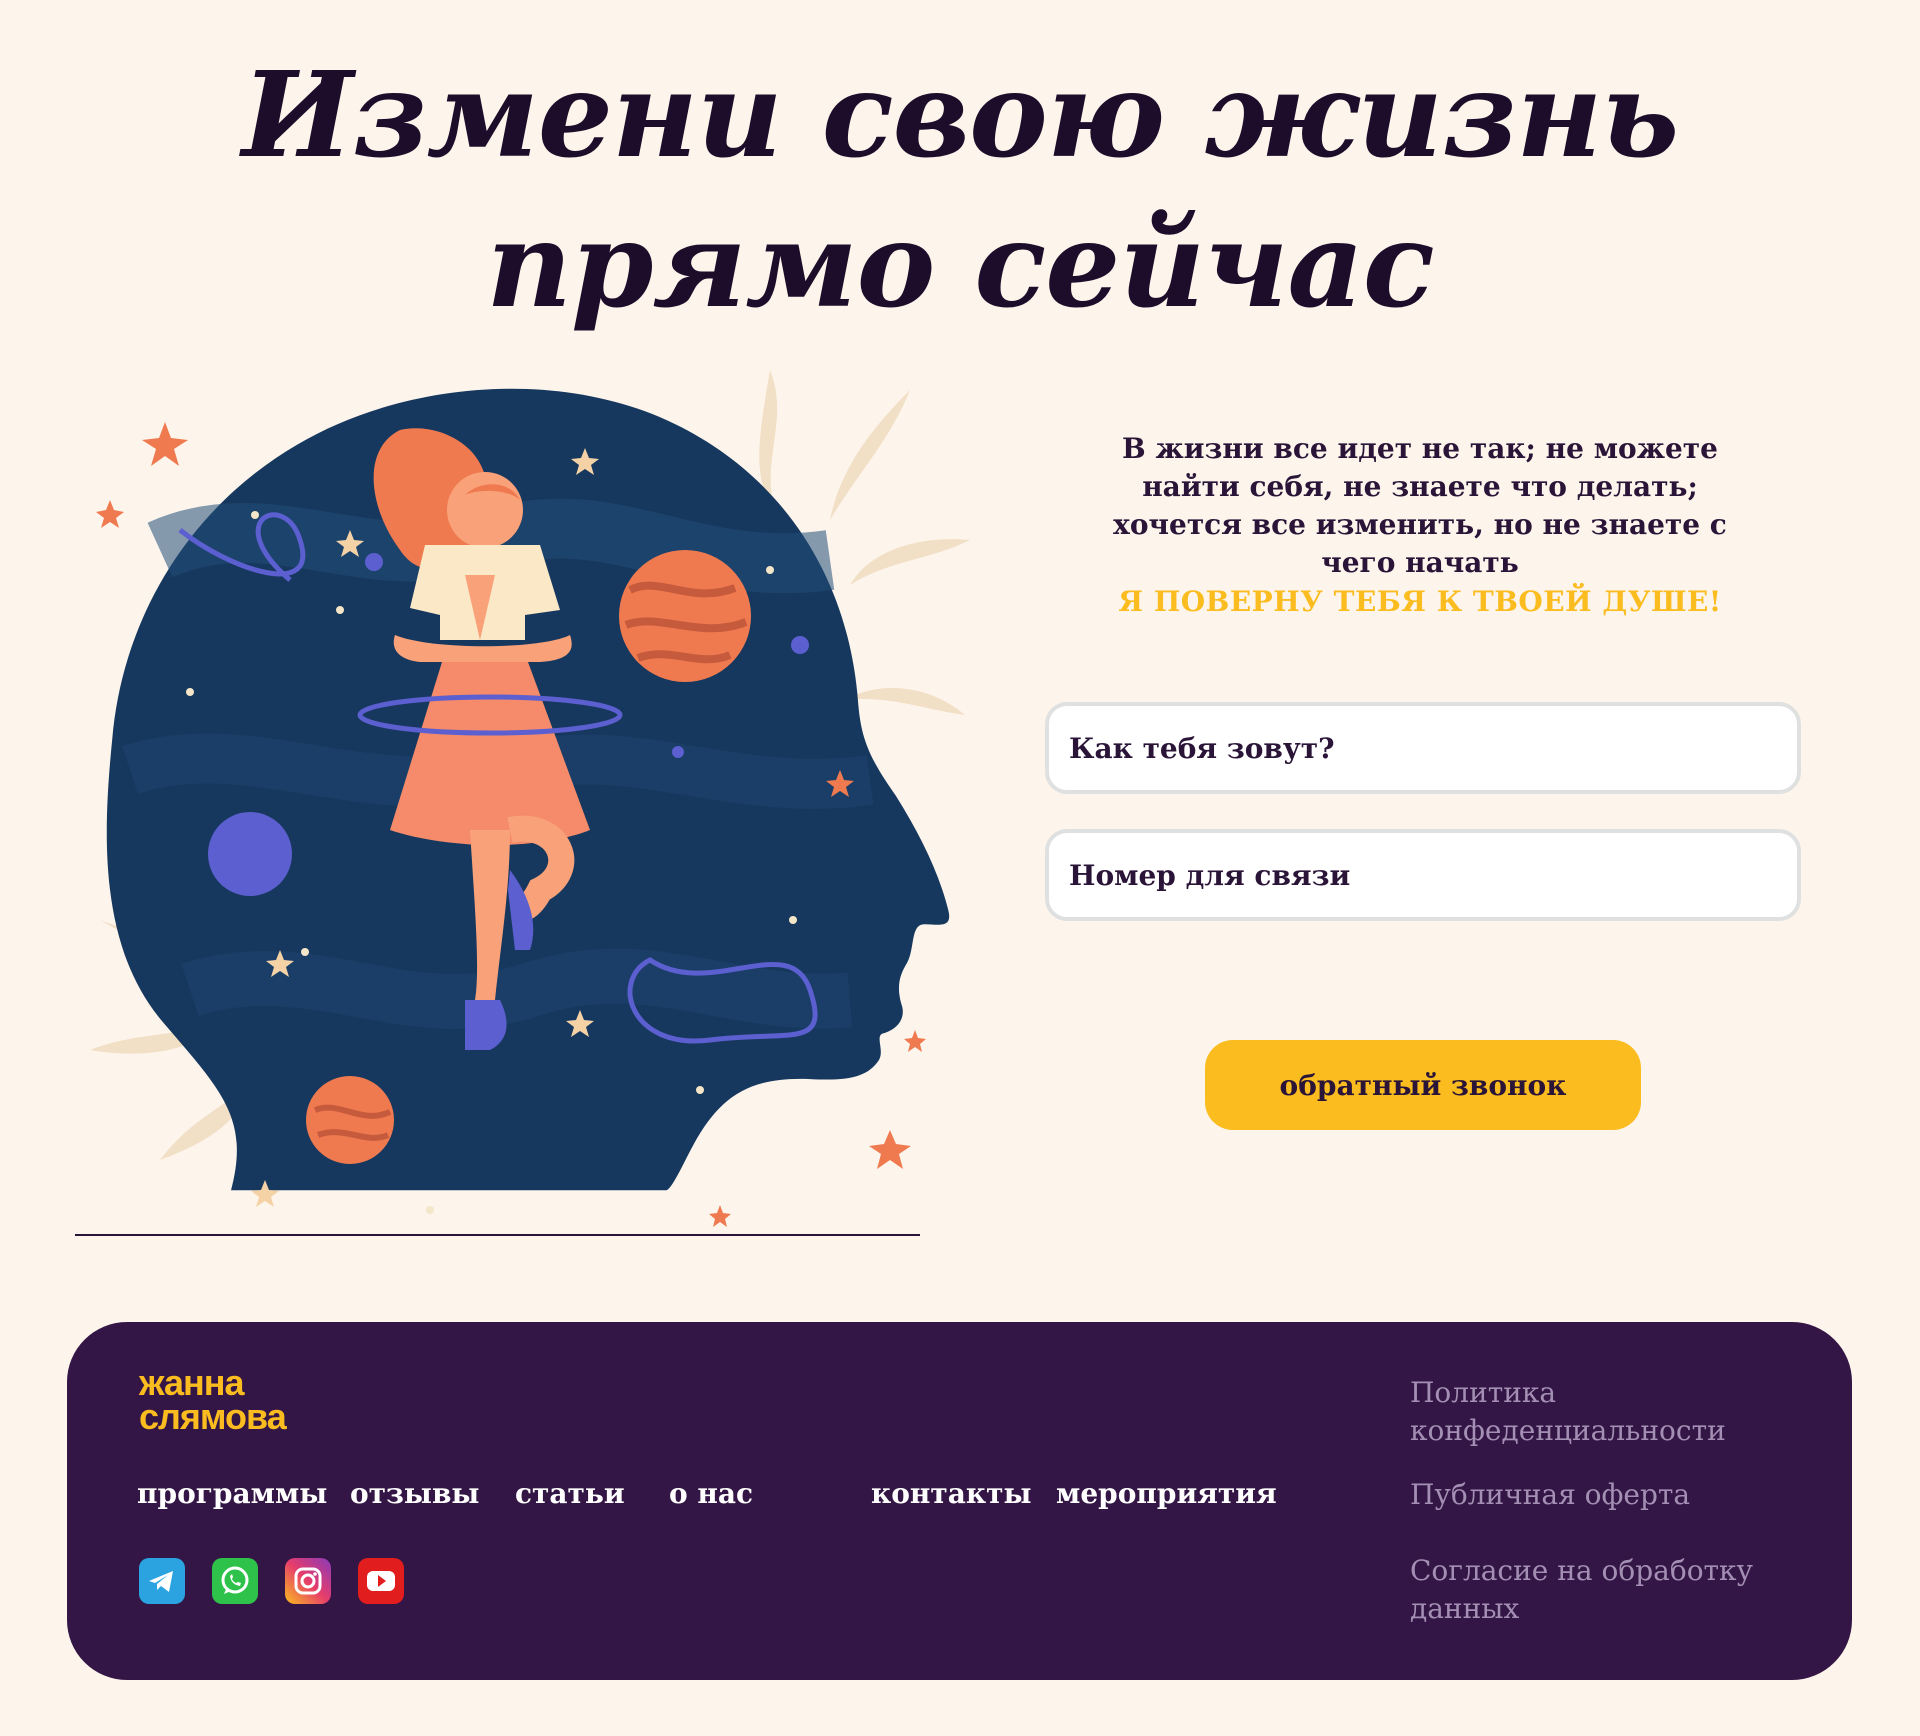  Describe the element at coordinates (1610, 1590) in the screenshot. I see `data-consent-link: Согласие на обработку данных` at that location.